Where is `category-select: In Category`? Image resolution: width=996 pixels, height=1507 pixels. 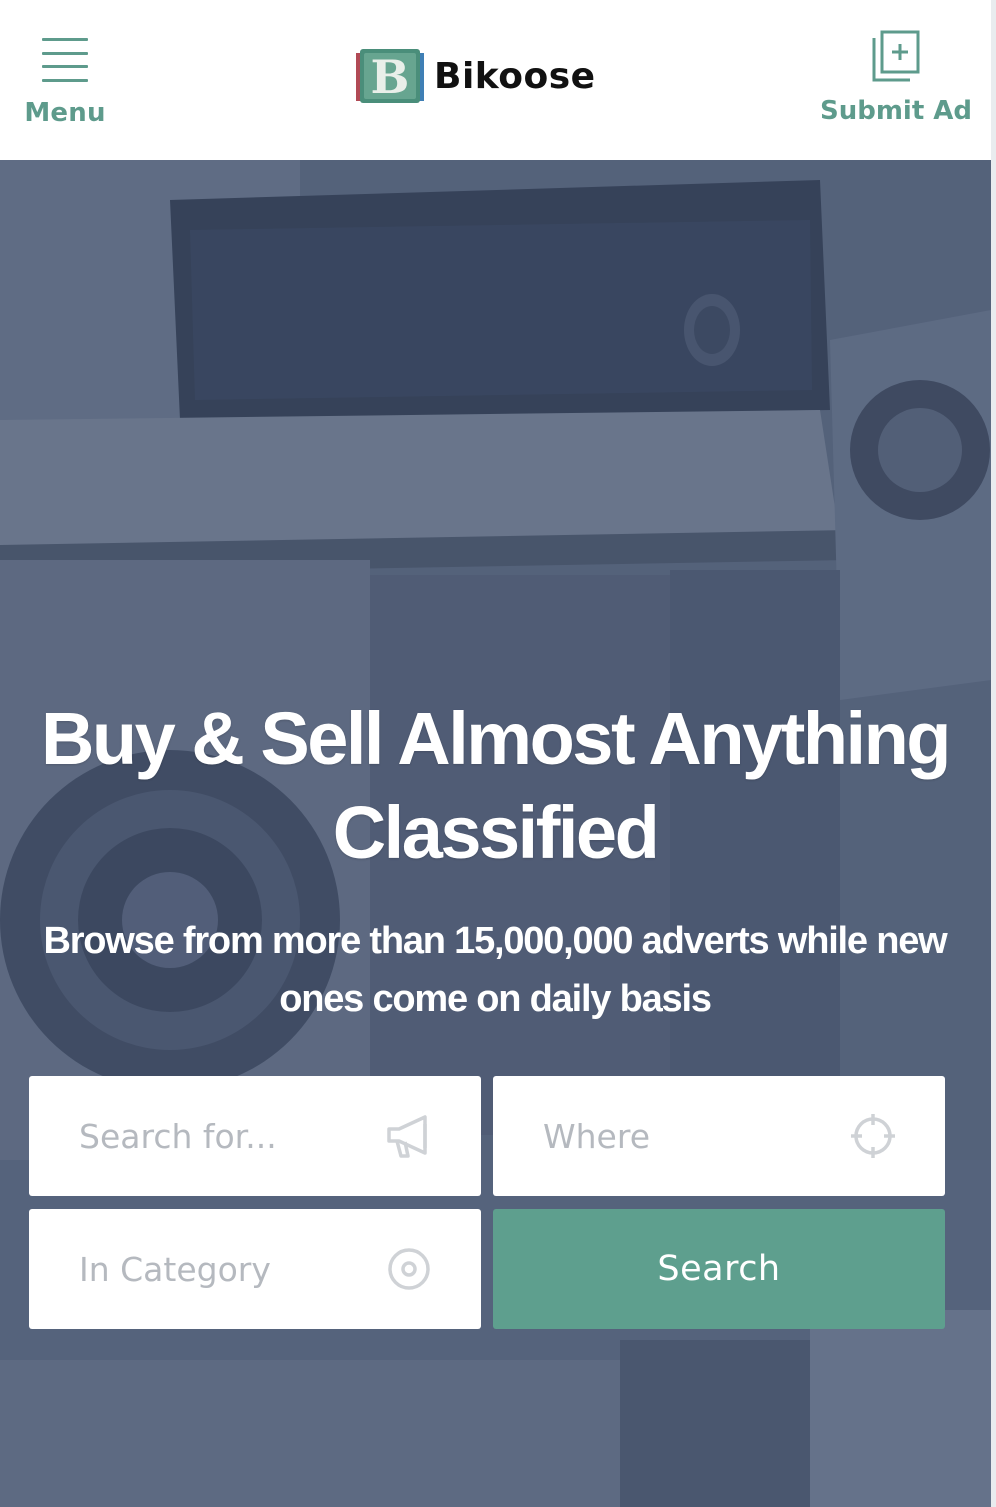
category-select: In Category is located at coordinates (255, 1269).